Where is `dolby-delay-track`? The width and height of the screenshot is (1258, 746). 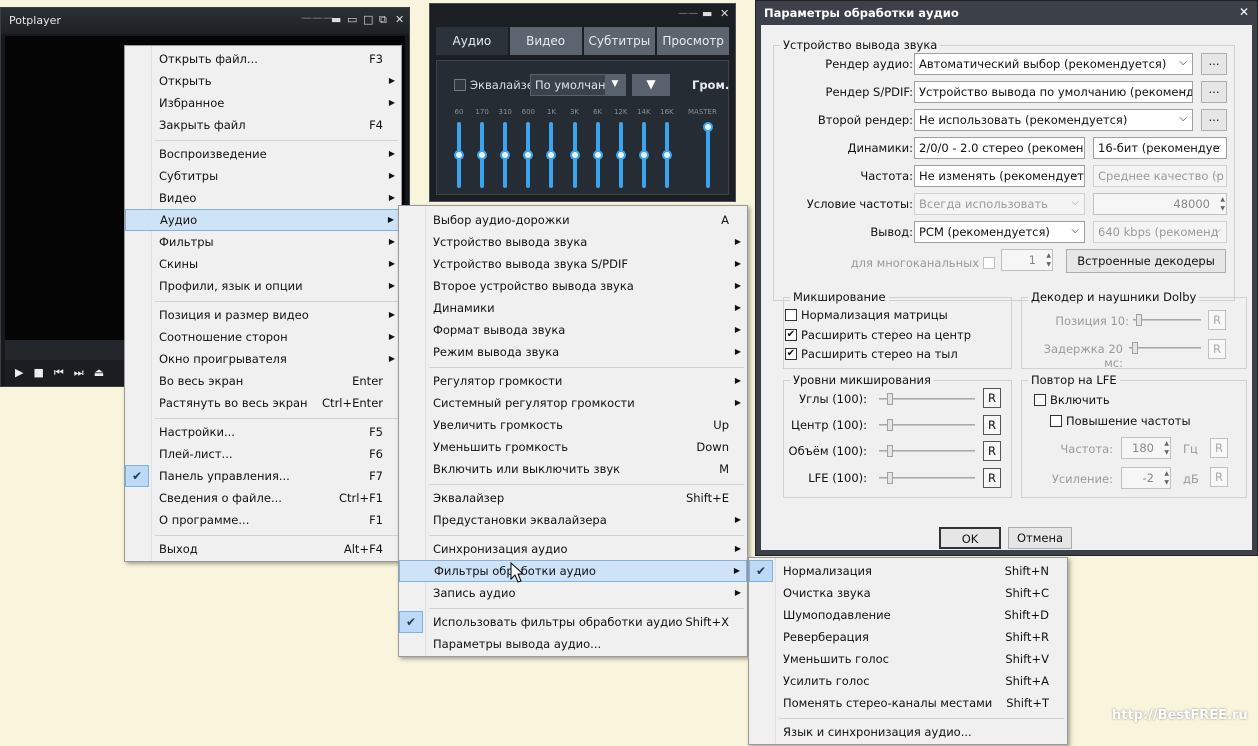 dolby-delay-track is located at coordinates (1165, 348).